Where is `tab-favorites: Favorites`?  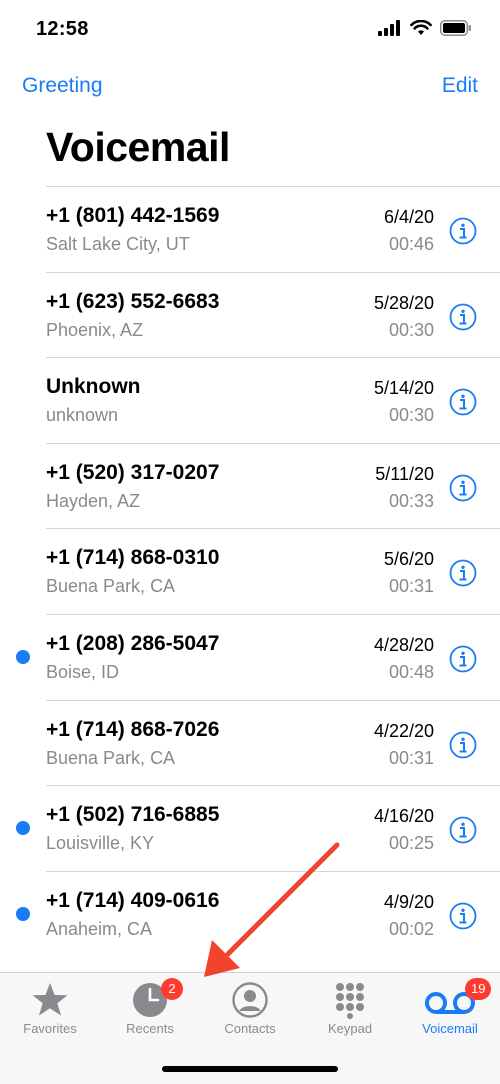 tab-favorites: Favorites is located at coordinates (50, 1012).